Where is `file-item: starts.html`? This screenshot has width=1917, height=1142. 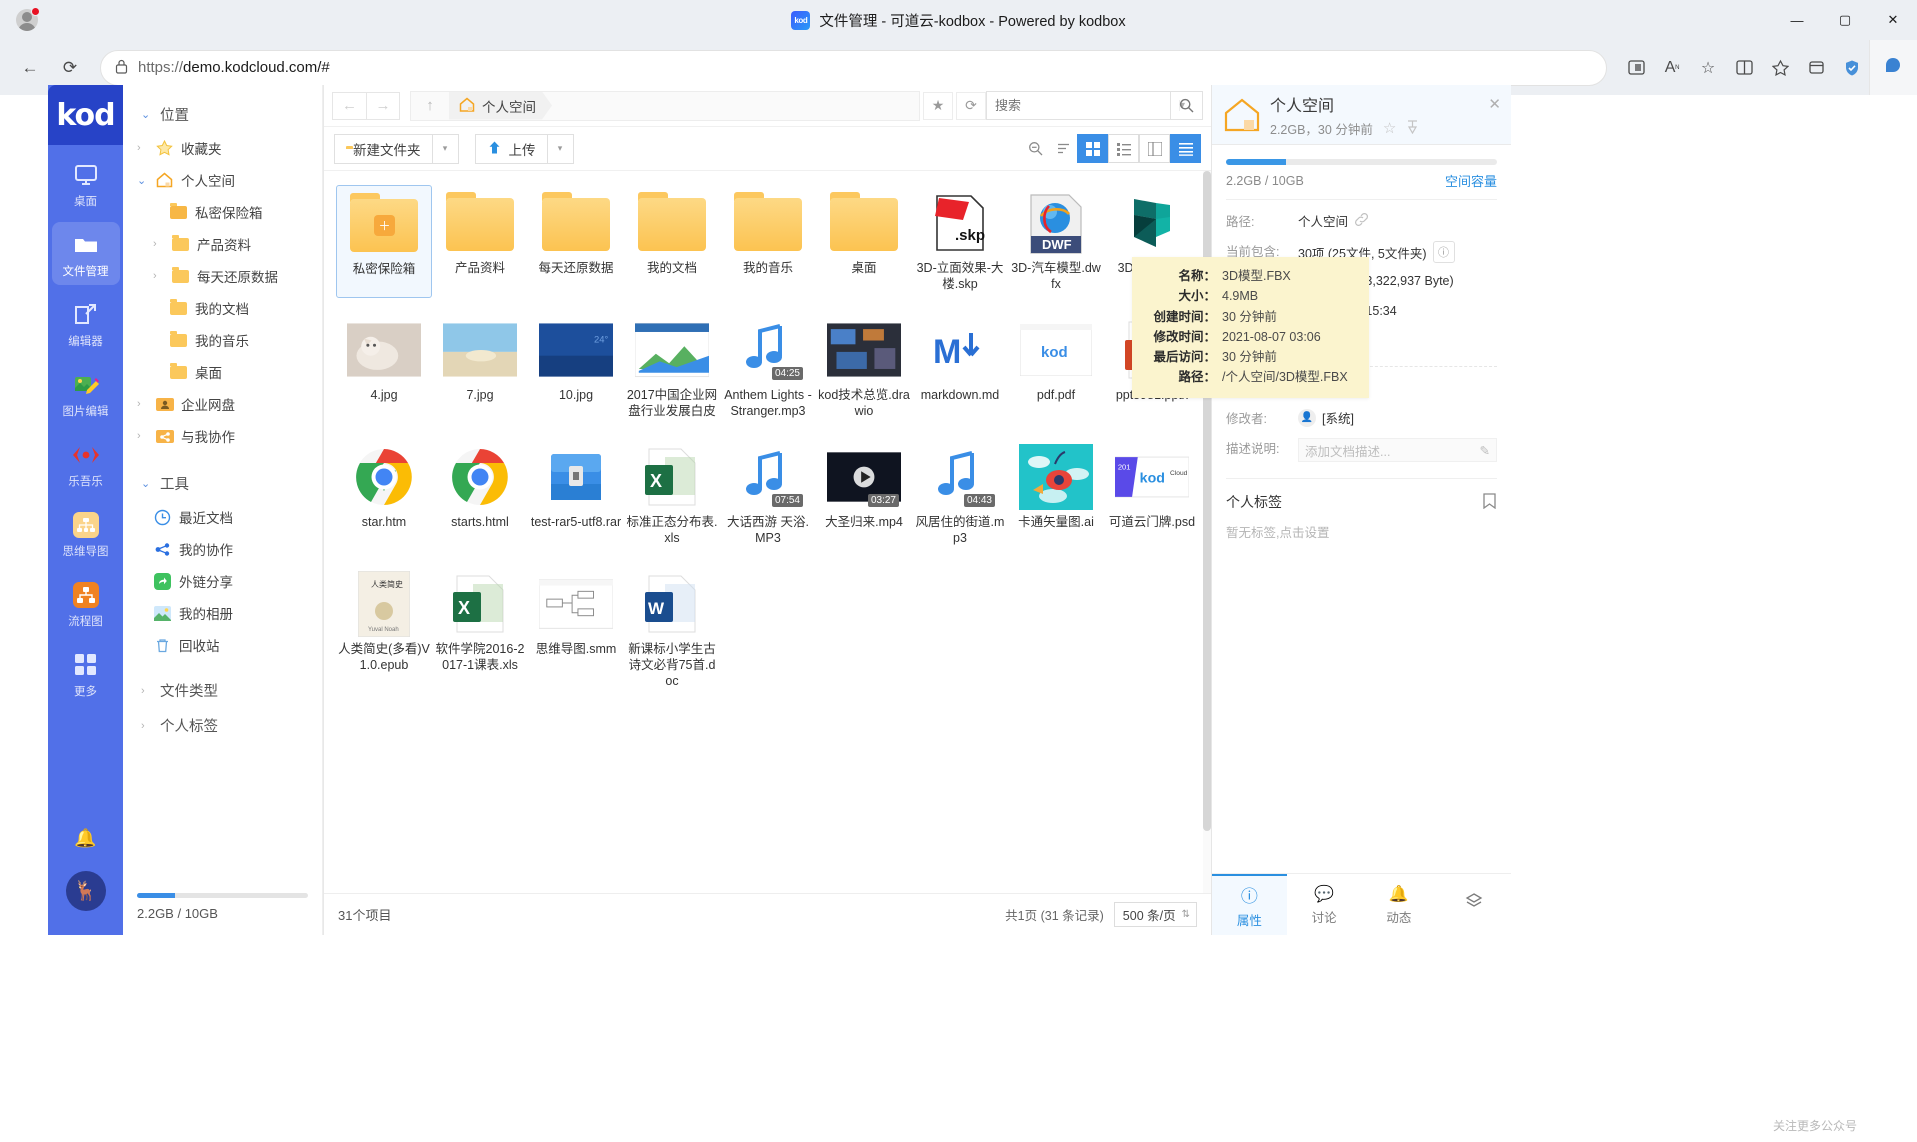
file-item: starts.html is located at coordinates (480, 495).